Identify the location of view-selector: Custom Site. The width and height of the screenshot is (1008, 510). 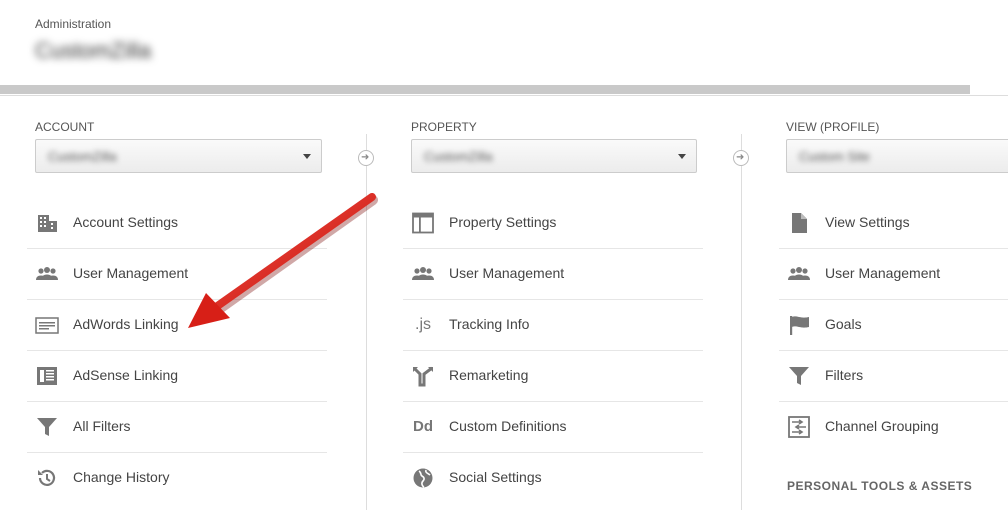
(897, 156).